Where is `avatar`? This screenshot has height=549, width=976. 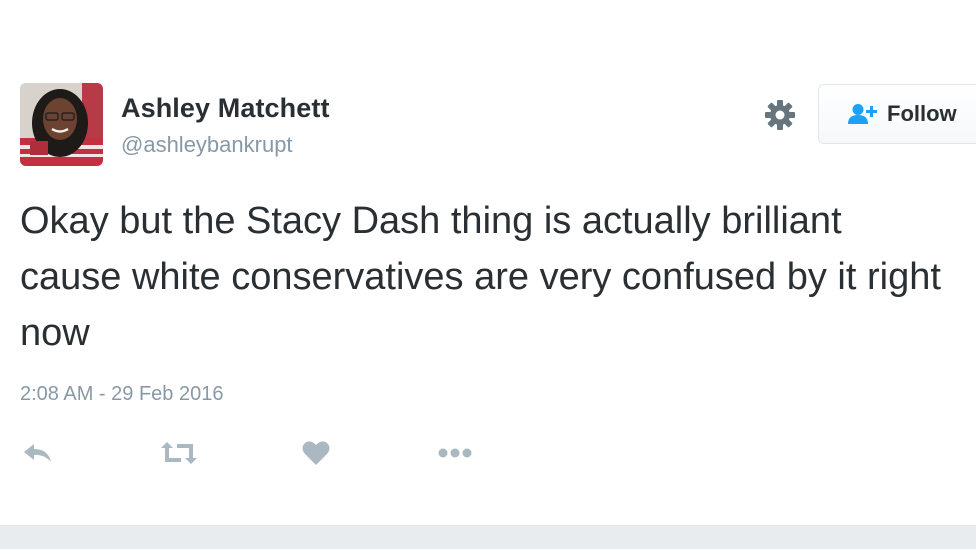 avatar is located at coordinates (61, 124).